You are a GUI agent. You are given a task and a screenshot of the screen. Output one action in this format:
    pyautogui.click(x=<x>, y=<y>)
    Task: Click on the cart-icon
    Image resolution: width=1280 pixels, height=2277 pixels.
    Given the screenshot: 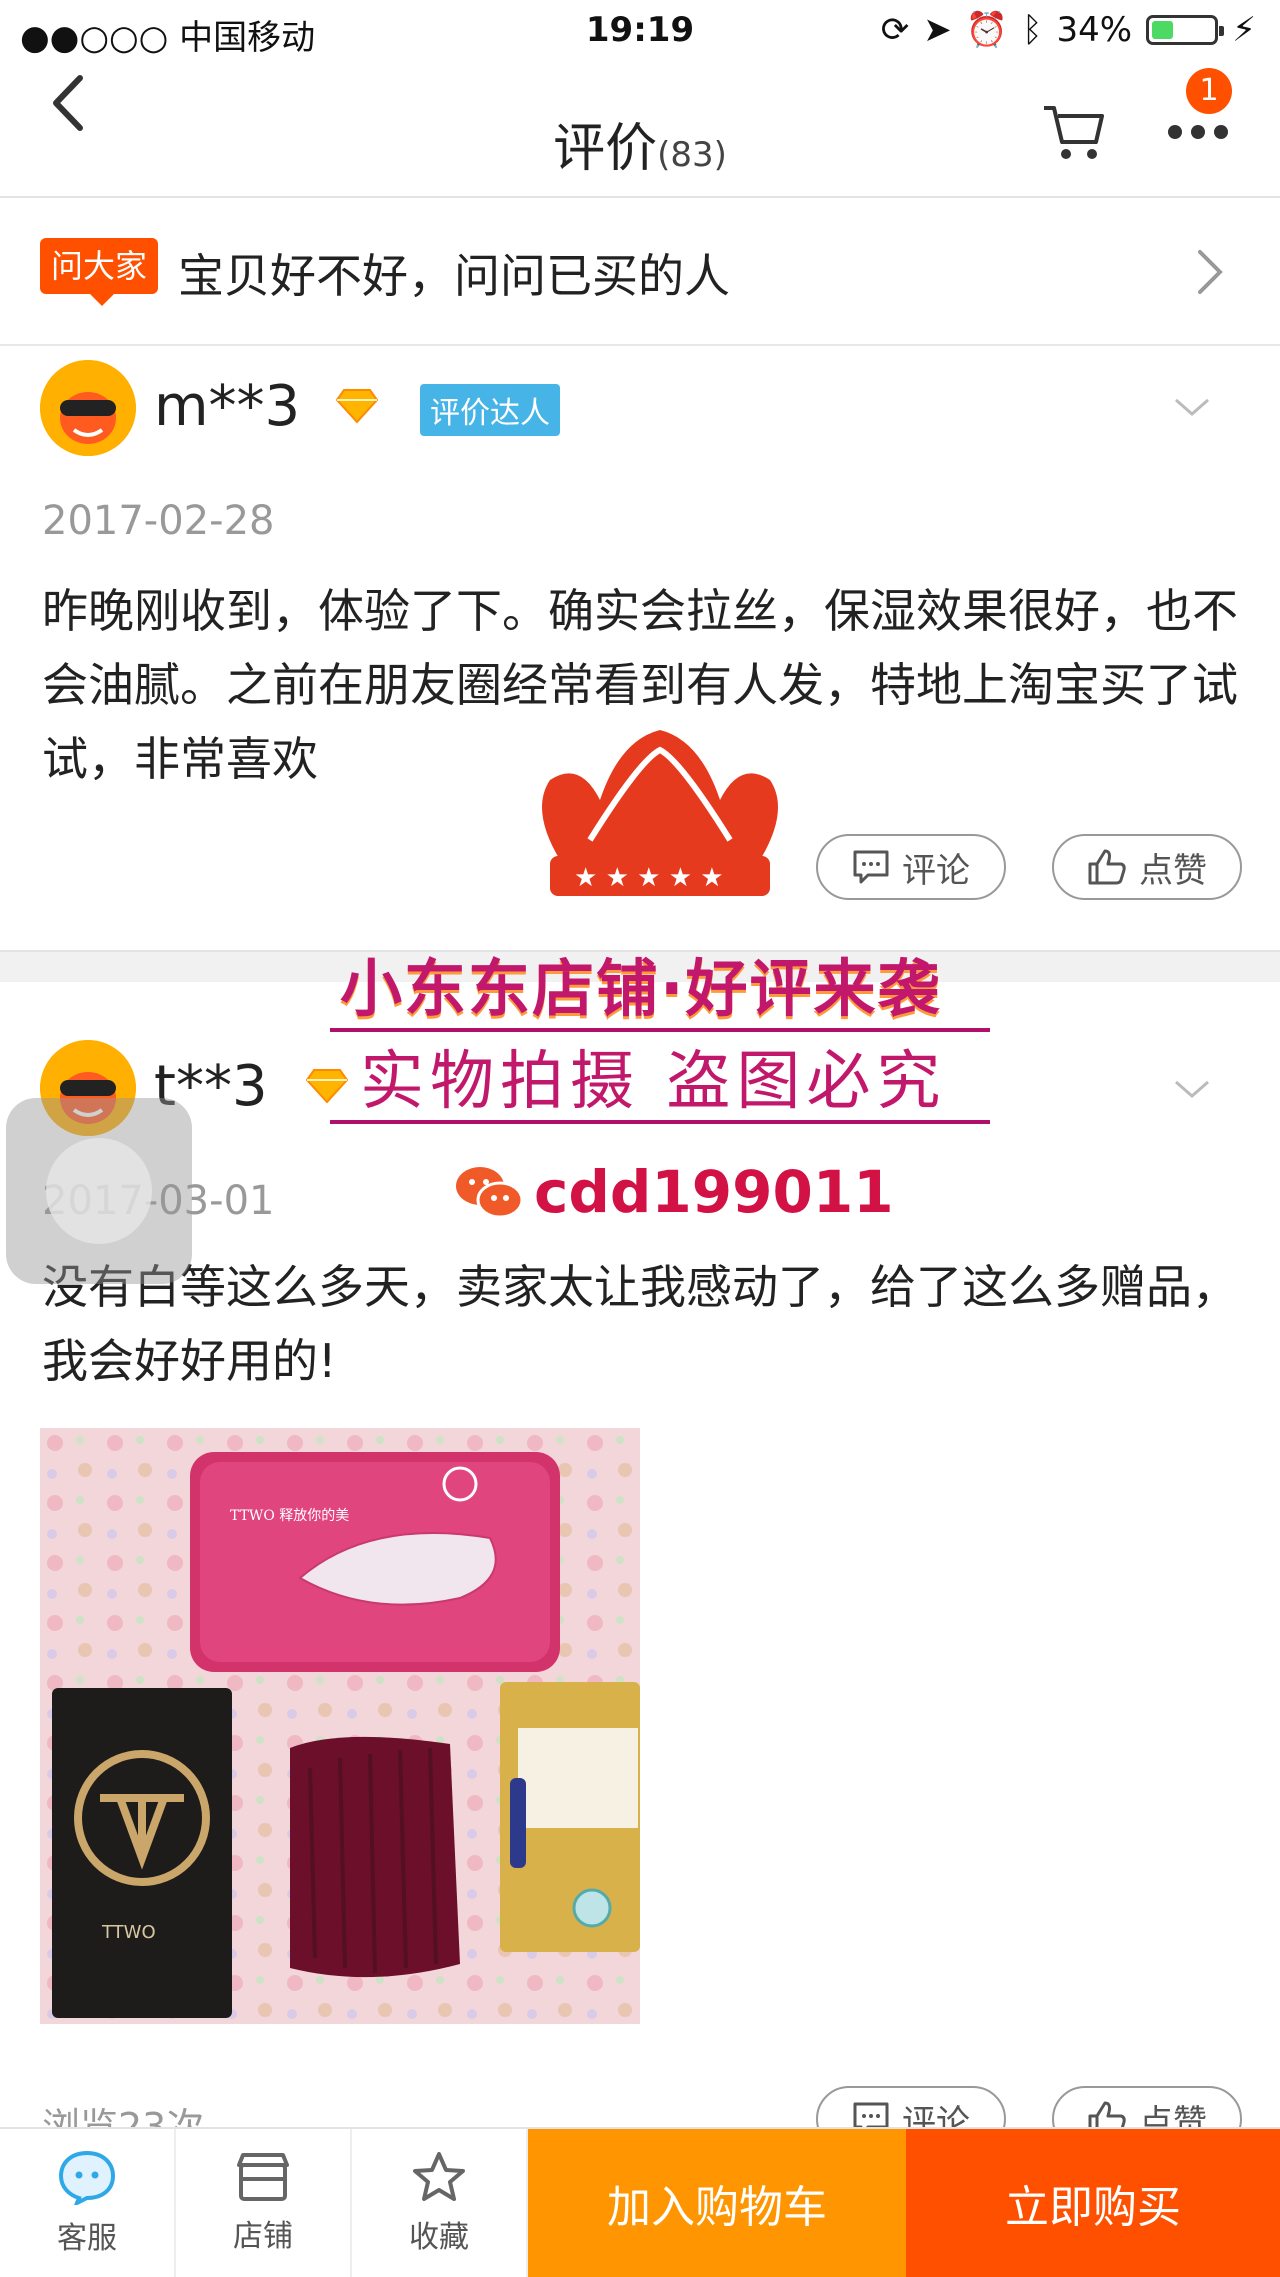 What is the action you would take?
    pyautogui.click(x=1073, y=132)
    